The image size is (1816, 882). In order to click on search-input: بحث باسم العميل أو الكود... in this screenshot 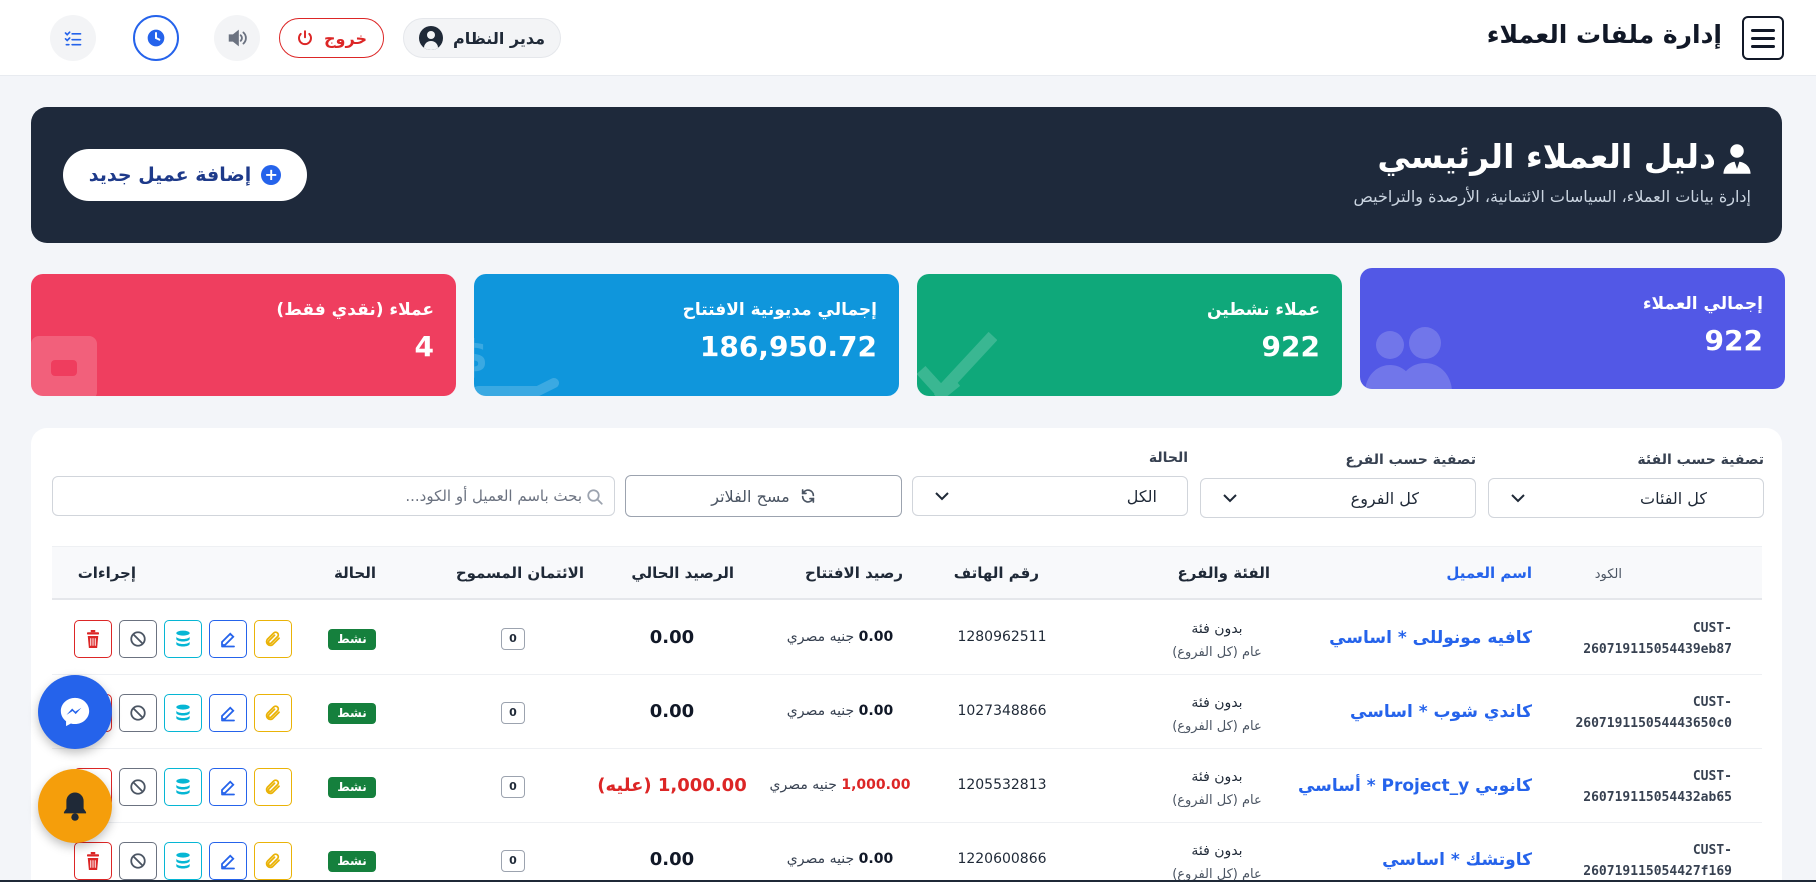, I will do `click(333, 496)`.